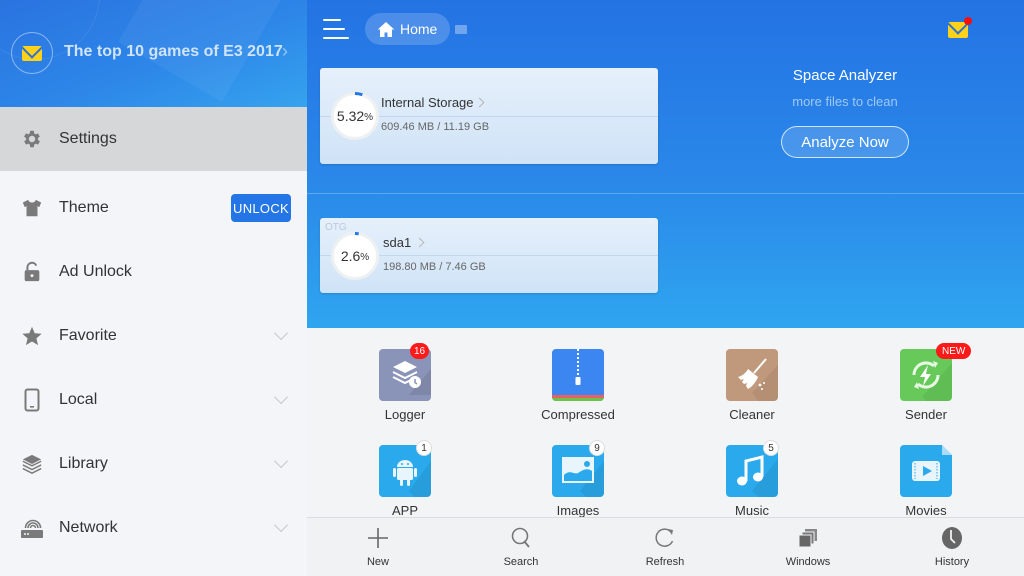 Image resolution: width=1024 pixels, height=576 pixels. Describe the element at coordinates (404, 510) in the screenshot. I see `tile-label: APP` at that location.